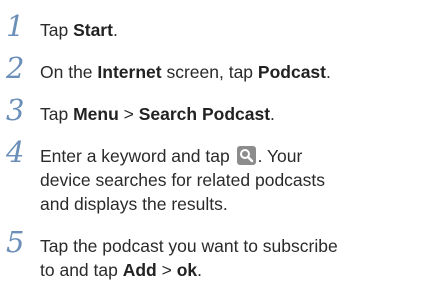 Image resolution: width=432 pixels, height=288 pixels. What do you see at coordinates (187, 270) in the screenshot?
I see `ui-term-ok: ok` at bounding box center [187, 270].